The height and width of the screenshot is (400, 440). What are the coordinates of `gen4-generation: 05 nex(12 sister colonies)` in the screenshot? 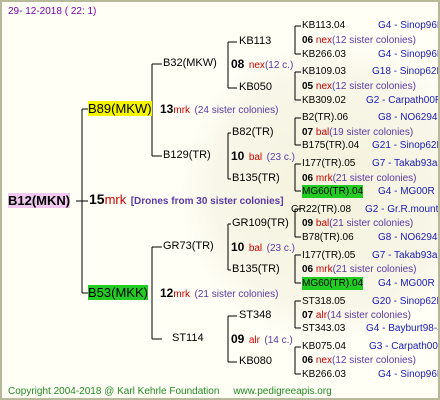 It's located at (359, 86).